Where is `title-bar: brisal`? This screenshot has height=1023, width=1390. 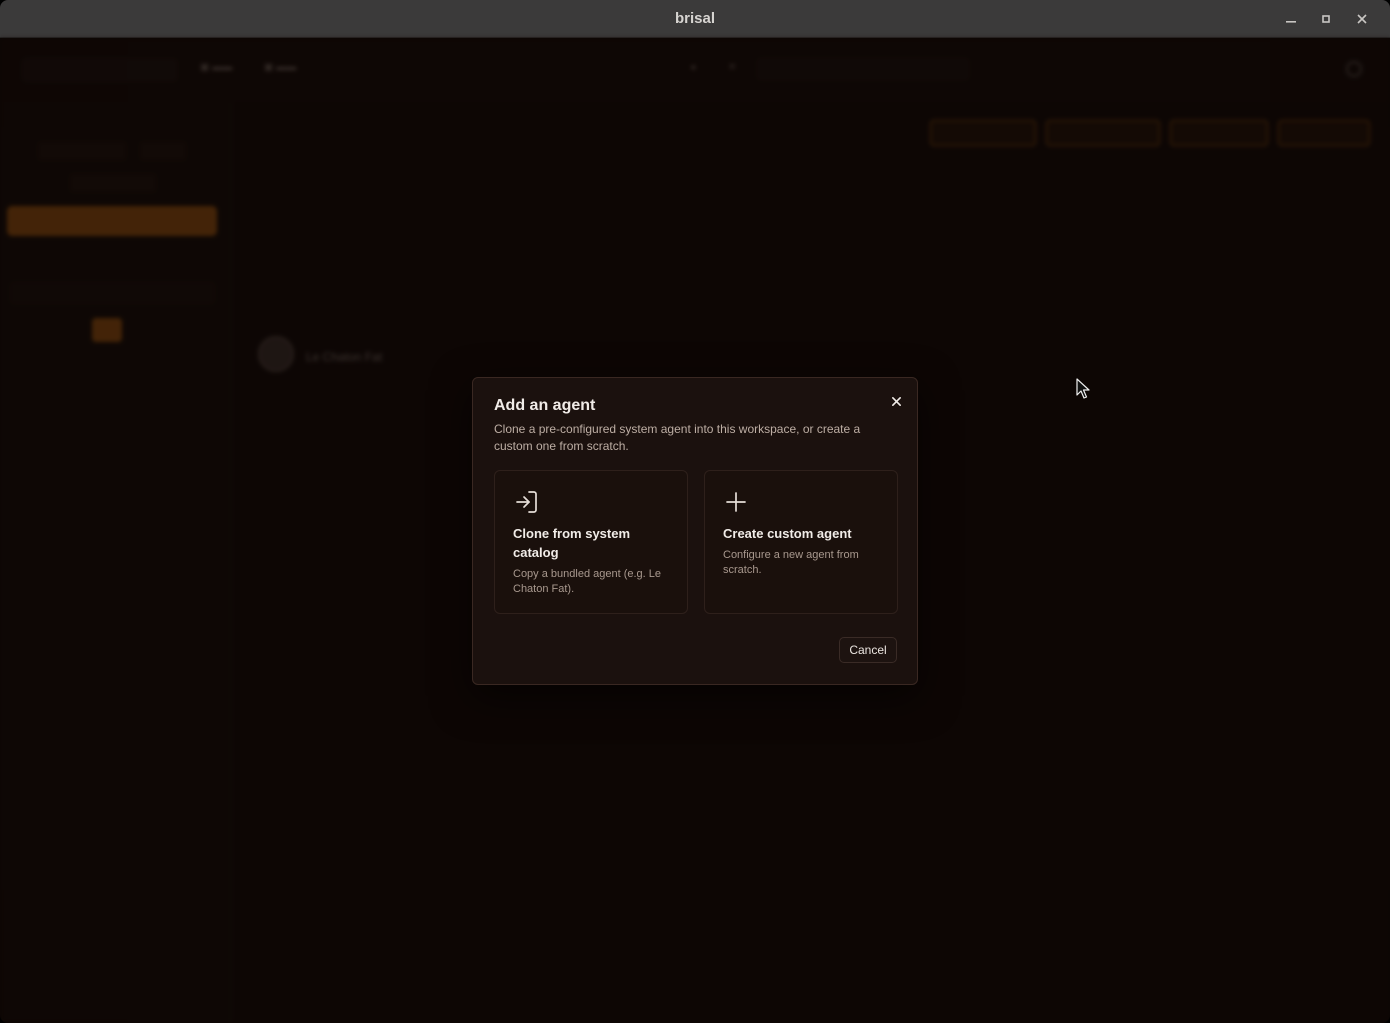 title-bar: brisal is located at coordinates (695, 19).